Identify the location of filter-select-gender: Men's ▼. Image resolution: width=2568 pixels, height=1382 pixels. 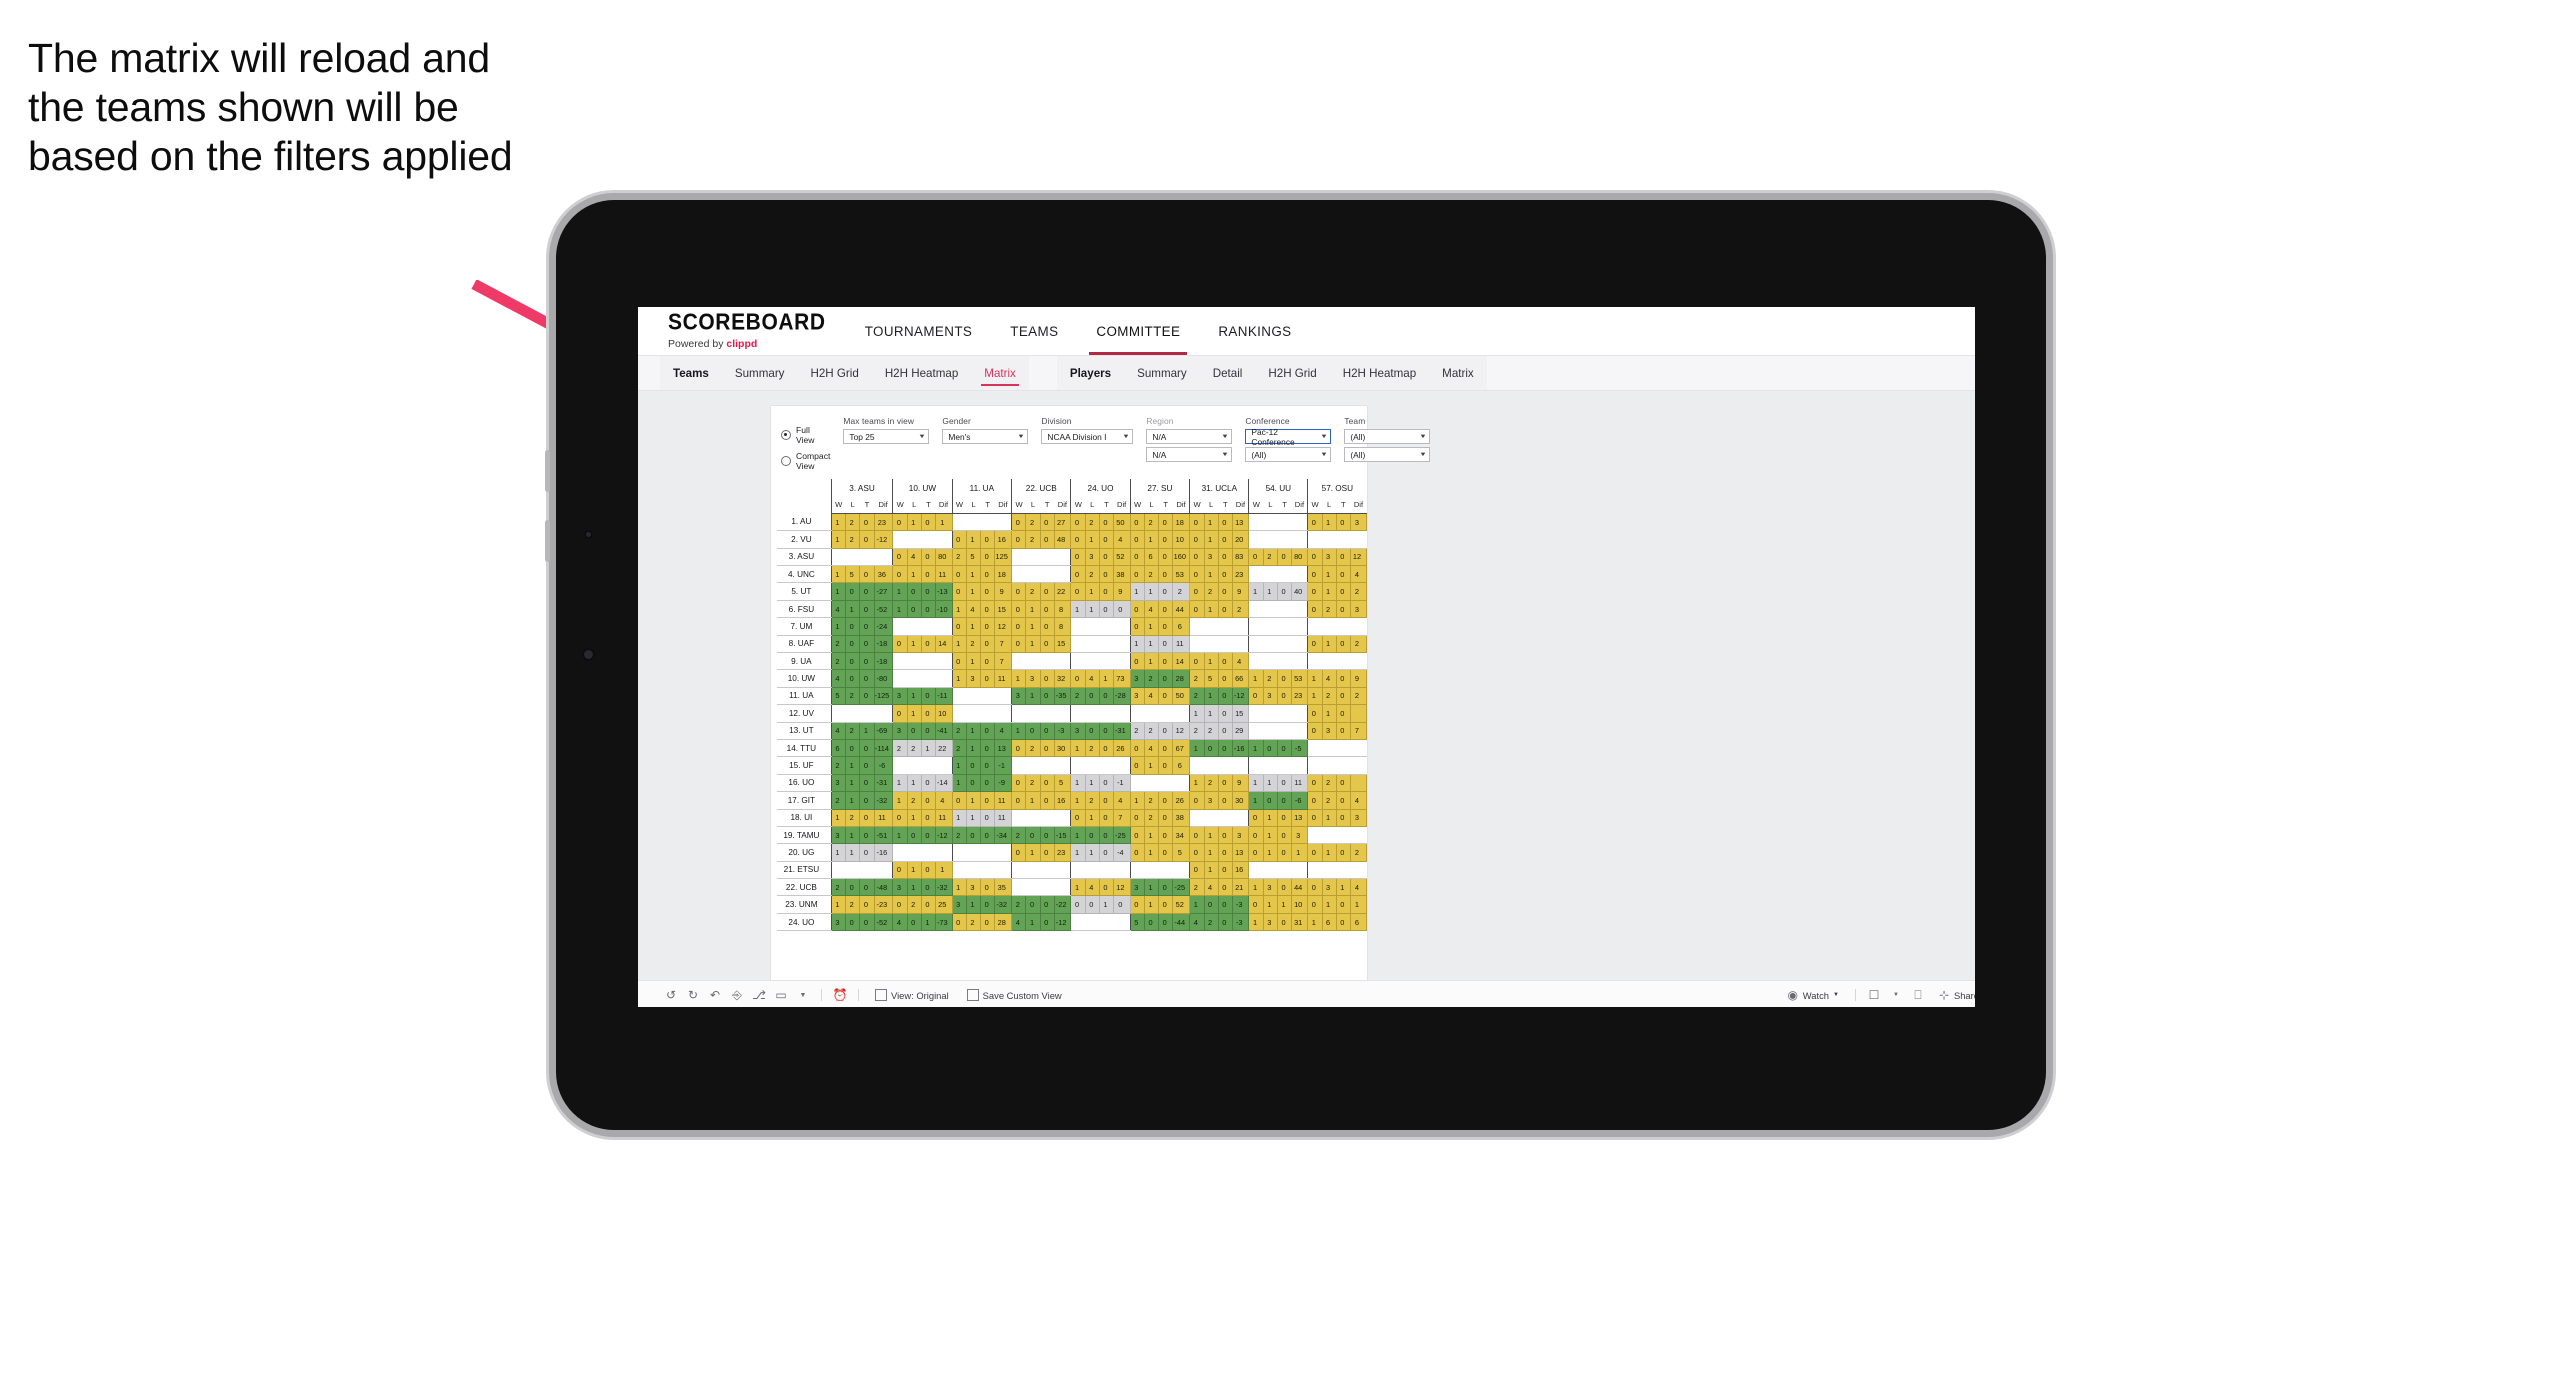
(985, 436).